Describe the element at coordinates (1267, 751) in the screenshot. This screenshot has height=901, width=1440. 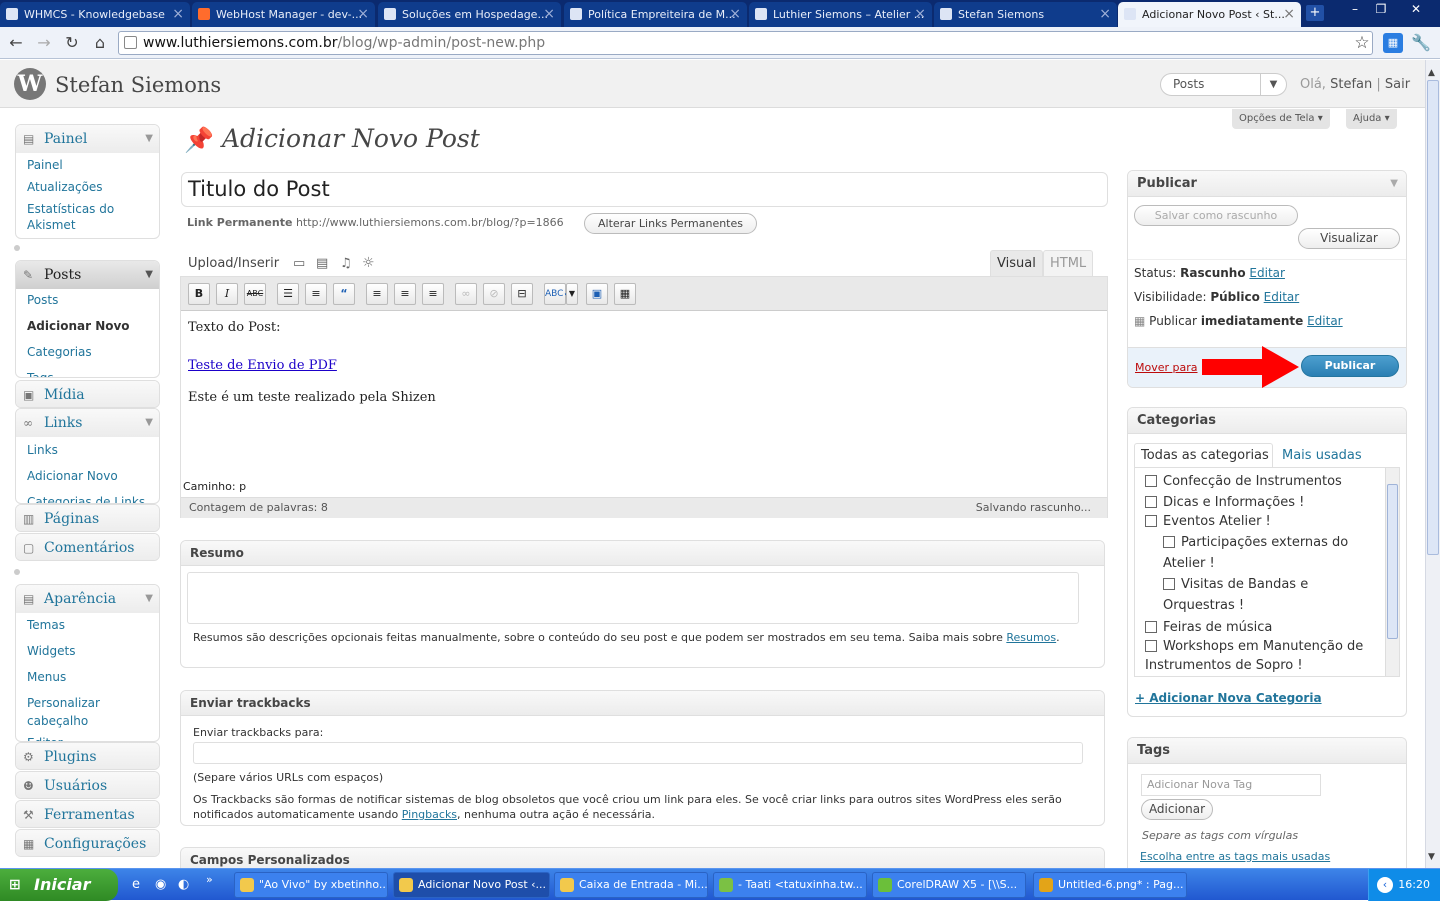
I see `tags-title: Tags` at that location.